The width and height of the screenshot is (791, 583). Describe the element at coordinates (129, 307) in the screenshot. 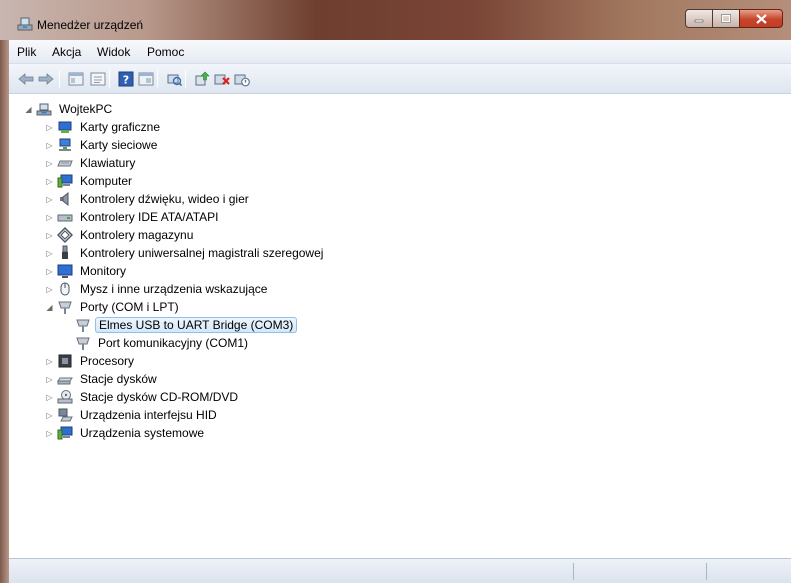

I see `tree-node-label: Porty (COM i LPT)` at that location.